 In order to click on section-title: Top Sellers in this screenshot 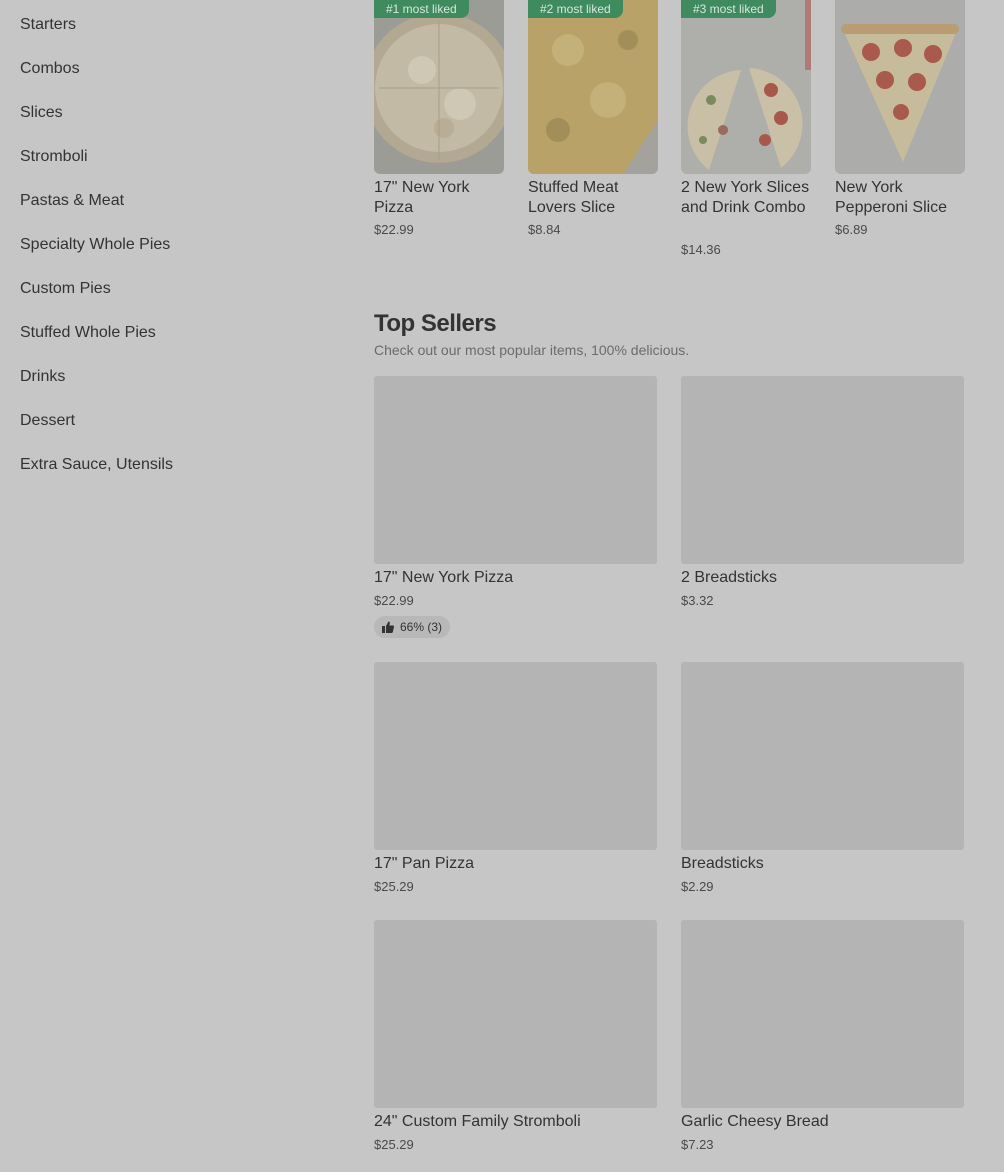, I will do `click(435, 323)`.